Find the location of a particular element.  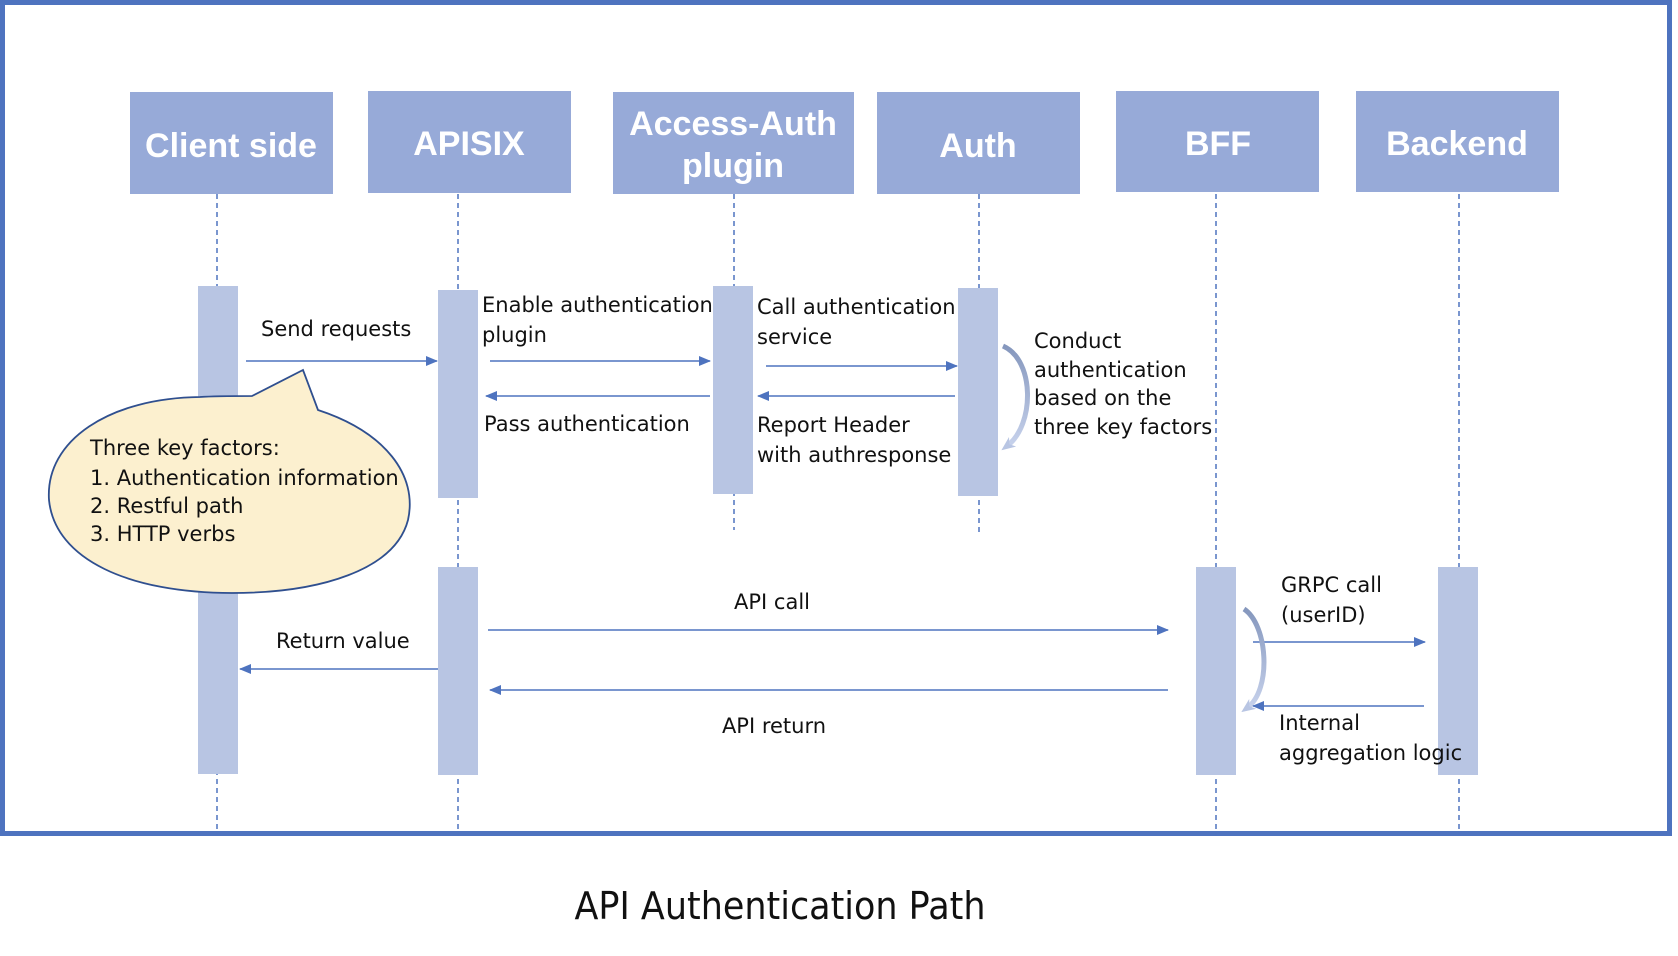

participant-backend: Backend is located at coordinates (1457, 141).